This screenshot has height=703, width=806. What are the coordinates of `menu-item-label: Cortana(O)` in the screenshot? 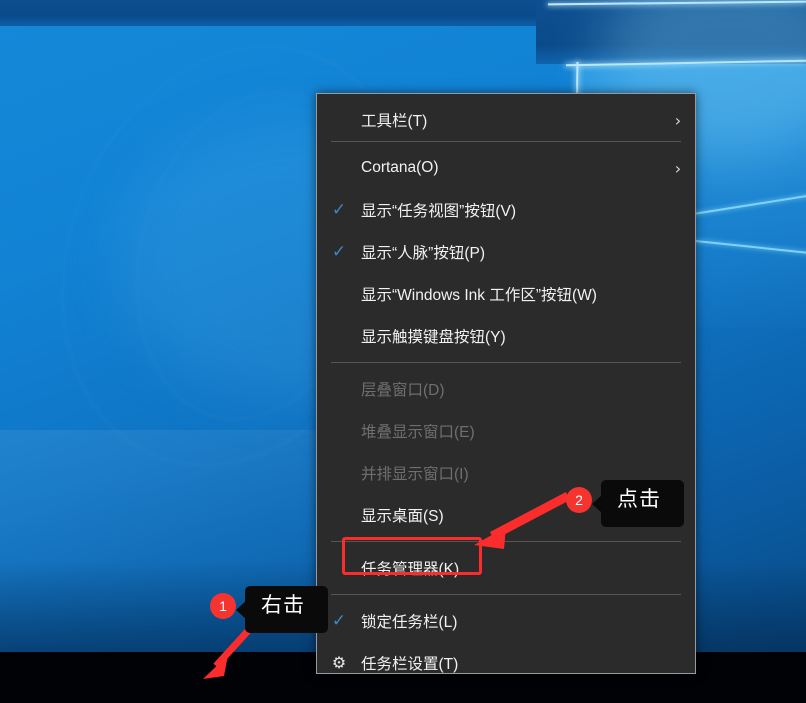 It's located at (400, 167).